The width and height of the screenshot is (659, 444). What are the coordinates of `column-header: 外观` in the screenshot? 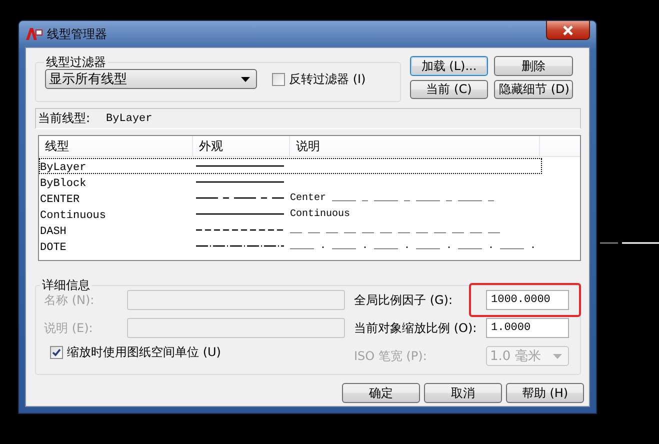 It's located at (241, 146).